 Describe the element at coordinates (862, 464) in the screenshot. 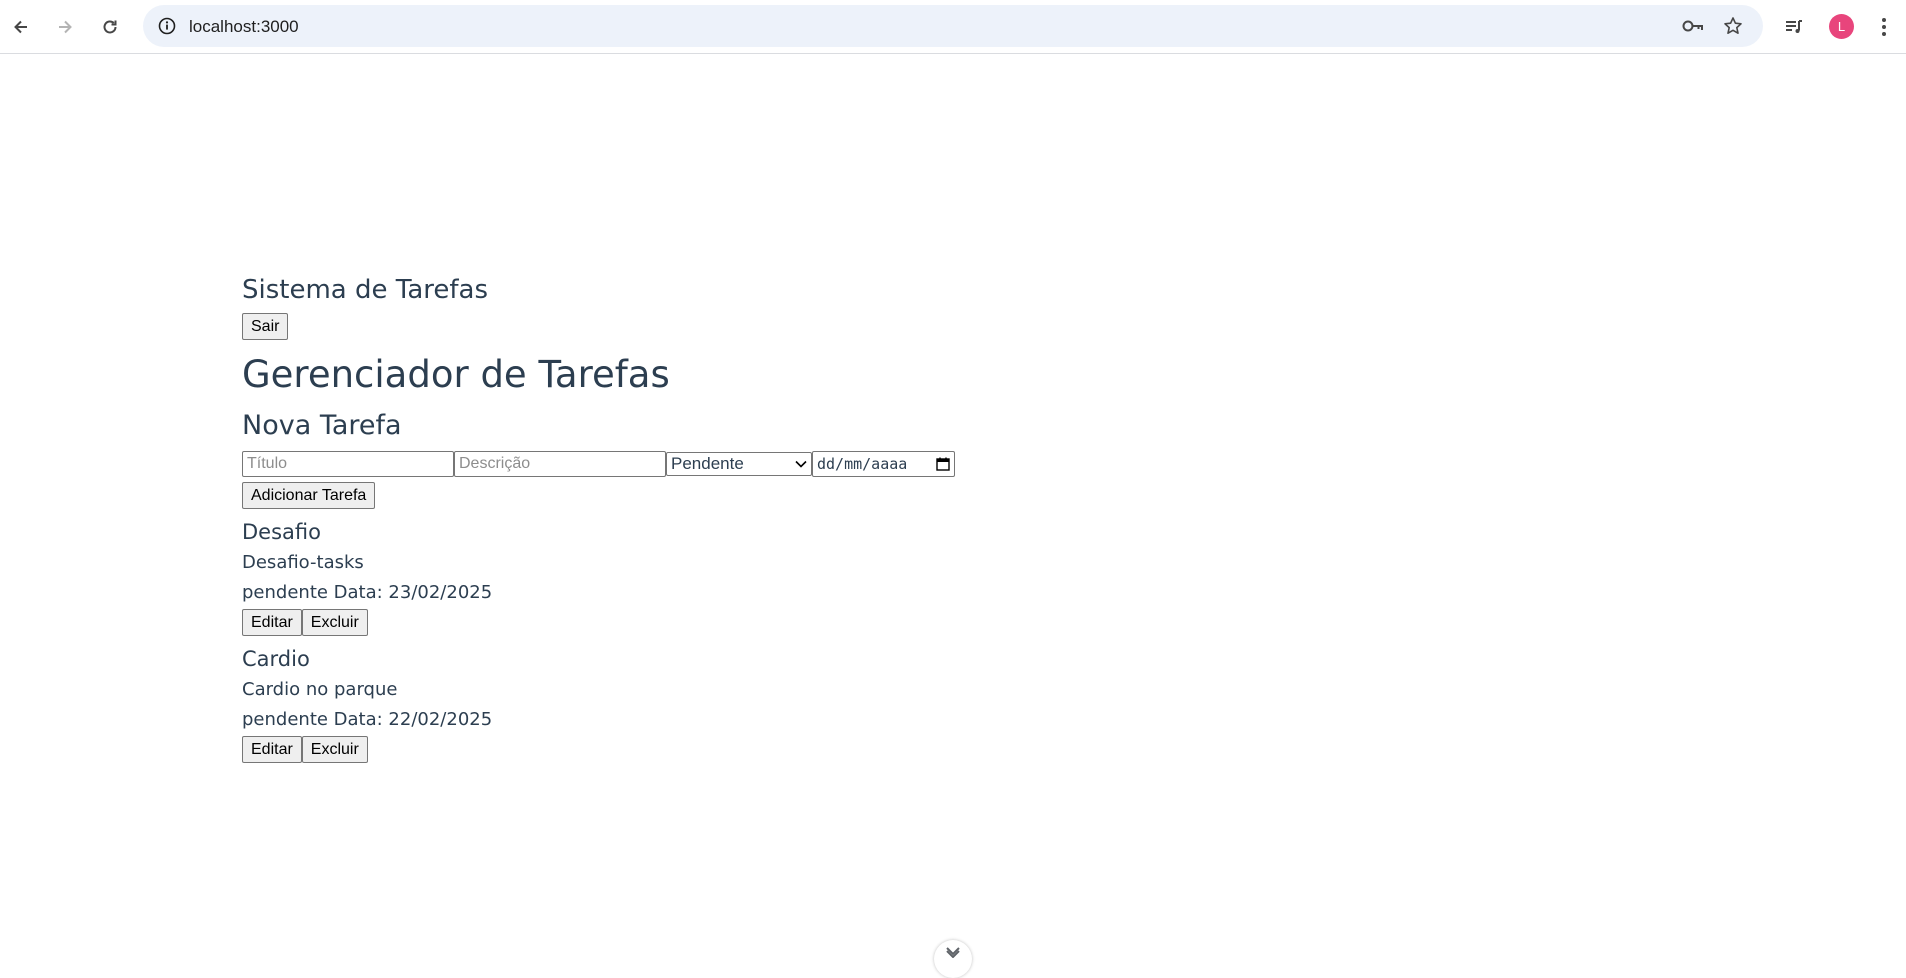

I see `date-placeholder: dd/mm/aaaa` at that location.